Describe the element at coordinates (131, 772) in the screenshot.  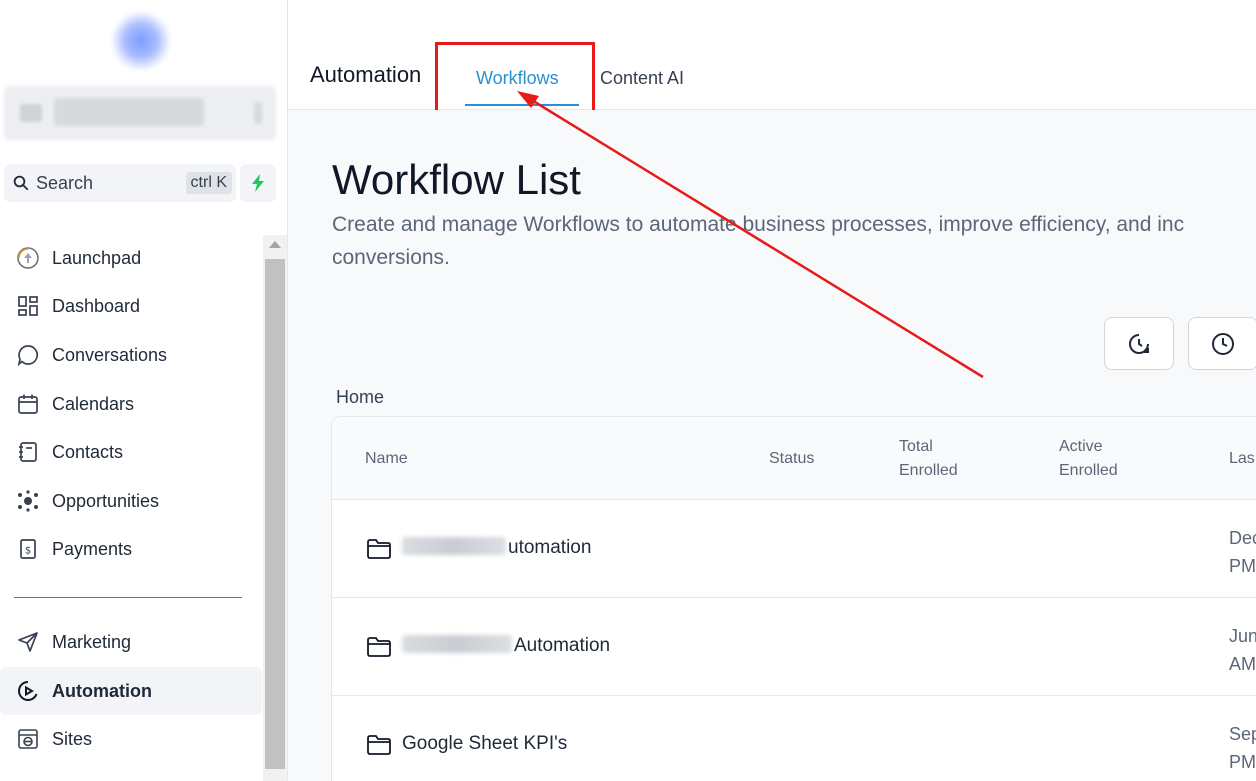
I see `sidebar-item-more` at that location.